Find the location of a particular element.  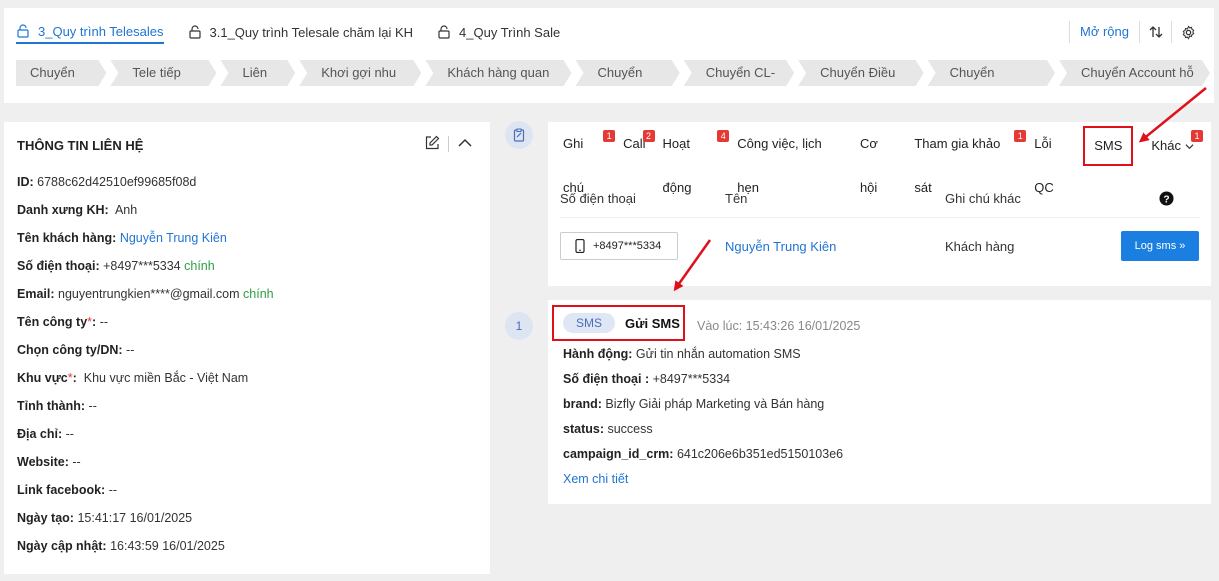

stage-step: Chuyển Điều phối is located at coordinates (860, 73).